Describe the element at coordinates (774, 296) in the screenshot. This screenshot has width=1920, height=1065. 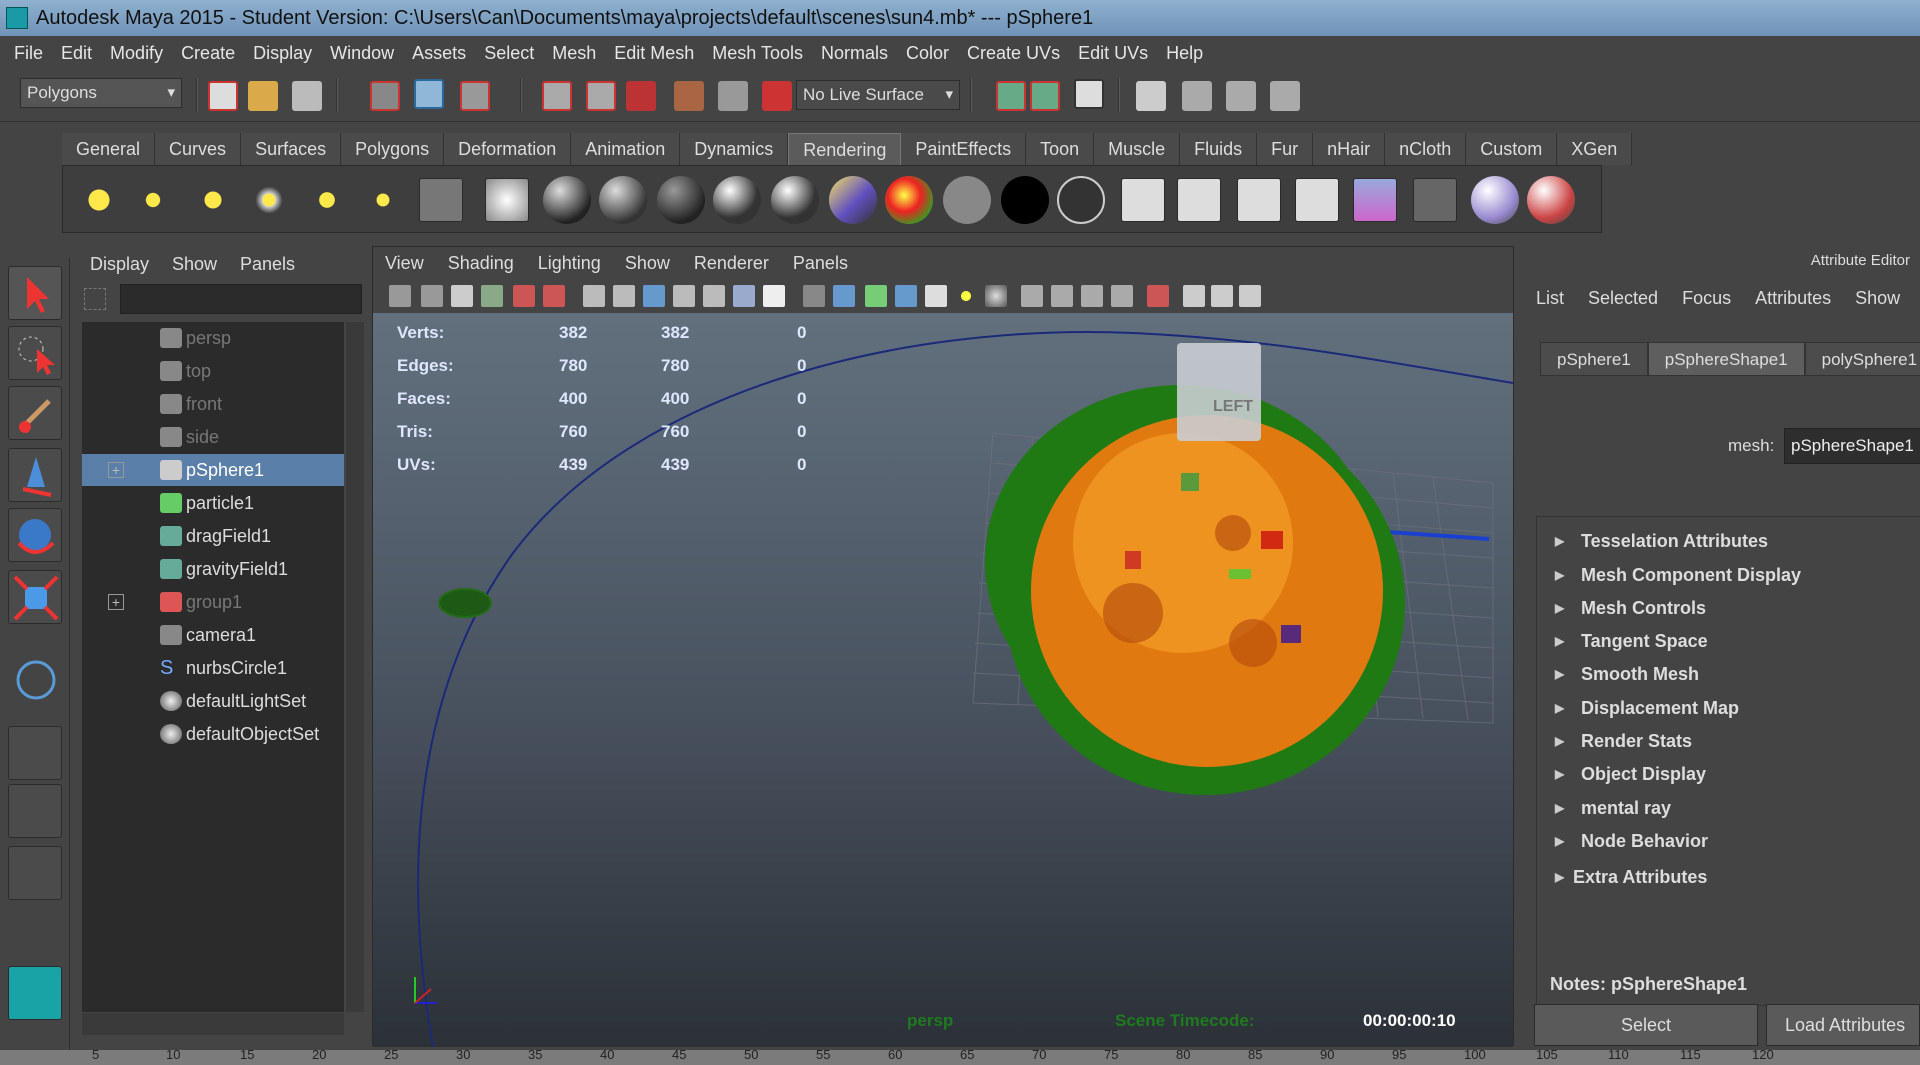
I see `text-hud-icon` at that location.